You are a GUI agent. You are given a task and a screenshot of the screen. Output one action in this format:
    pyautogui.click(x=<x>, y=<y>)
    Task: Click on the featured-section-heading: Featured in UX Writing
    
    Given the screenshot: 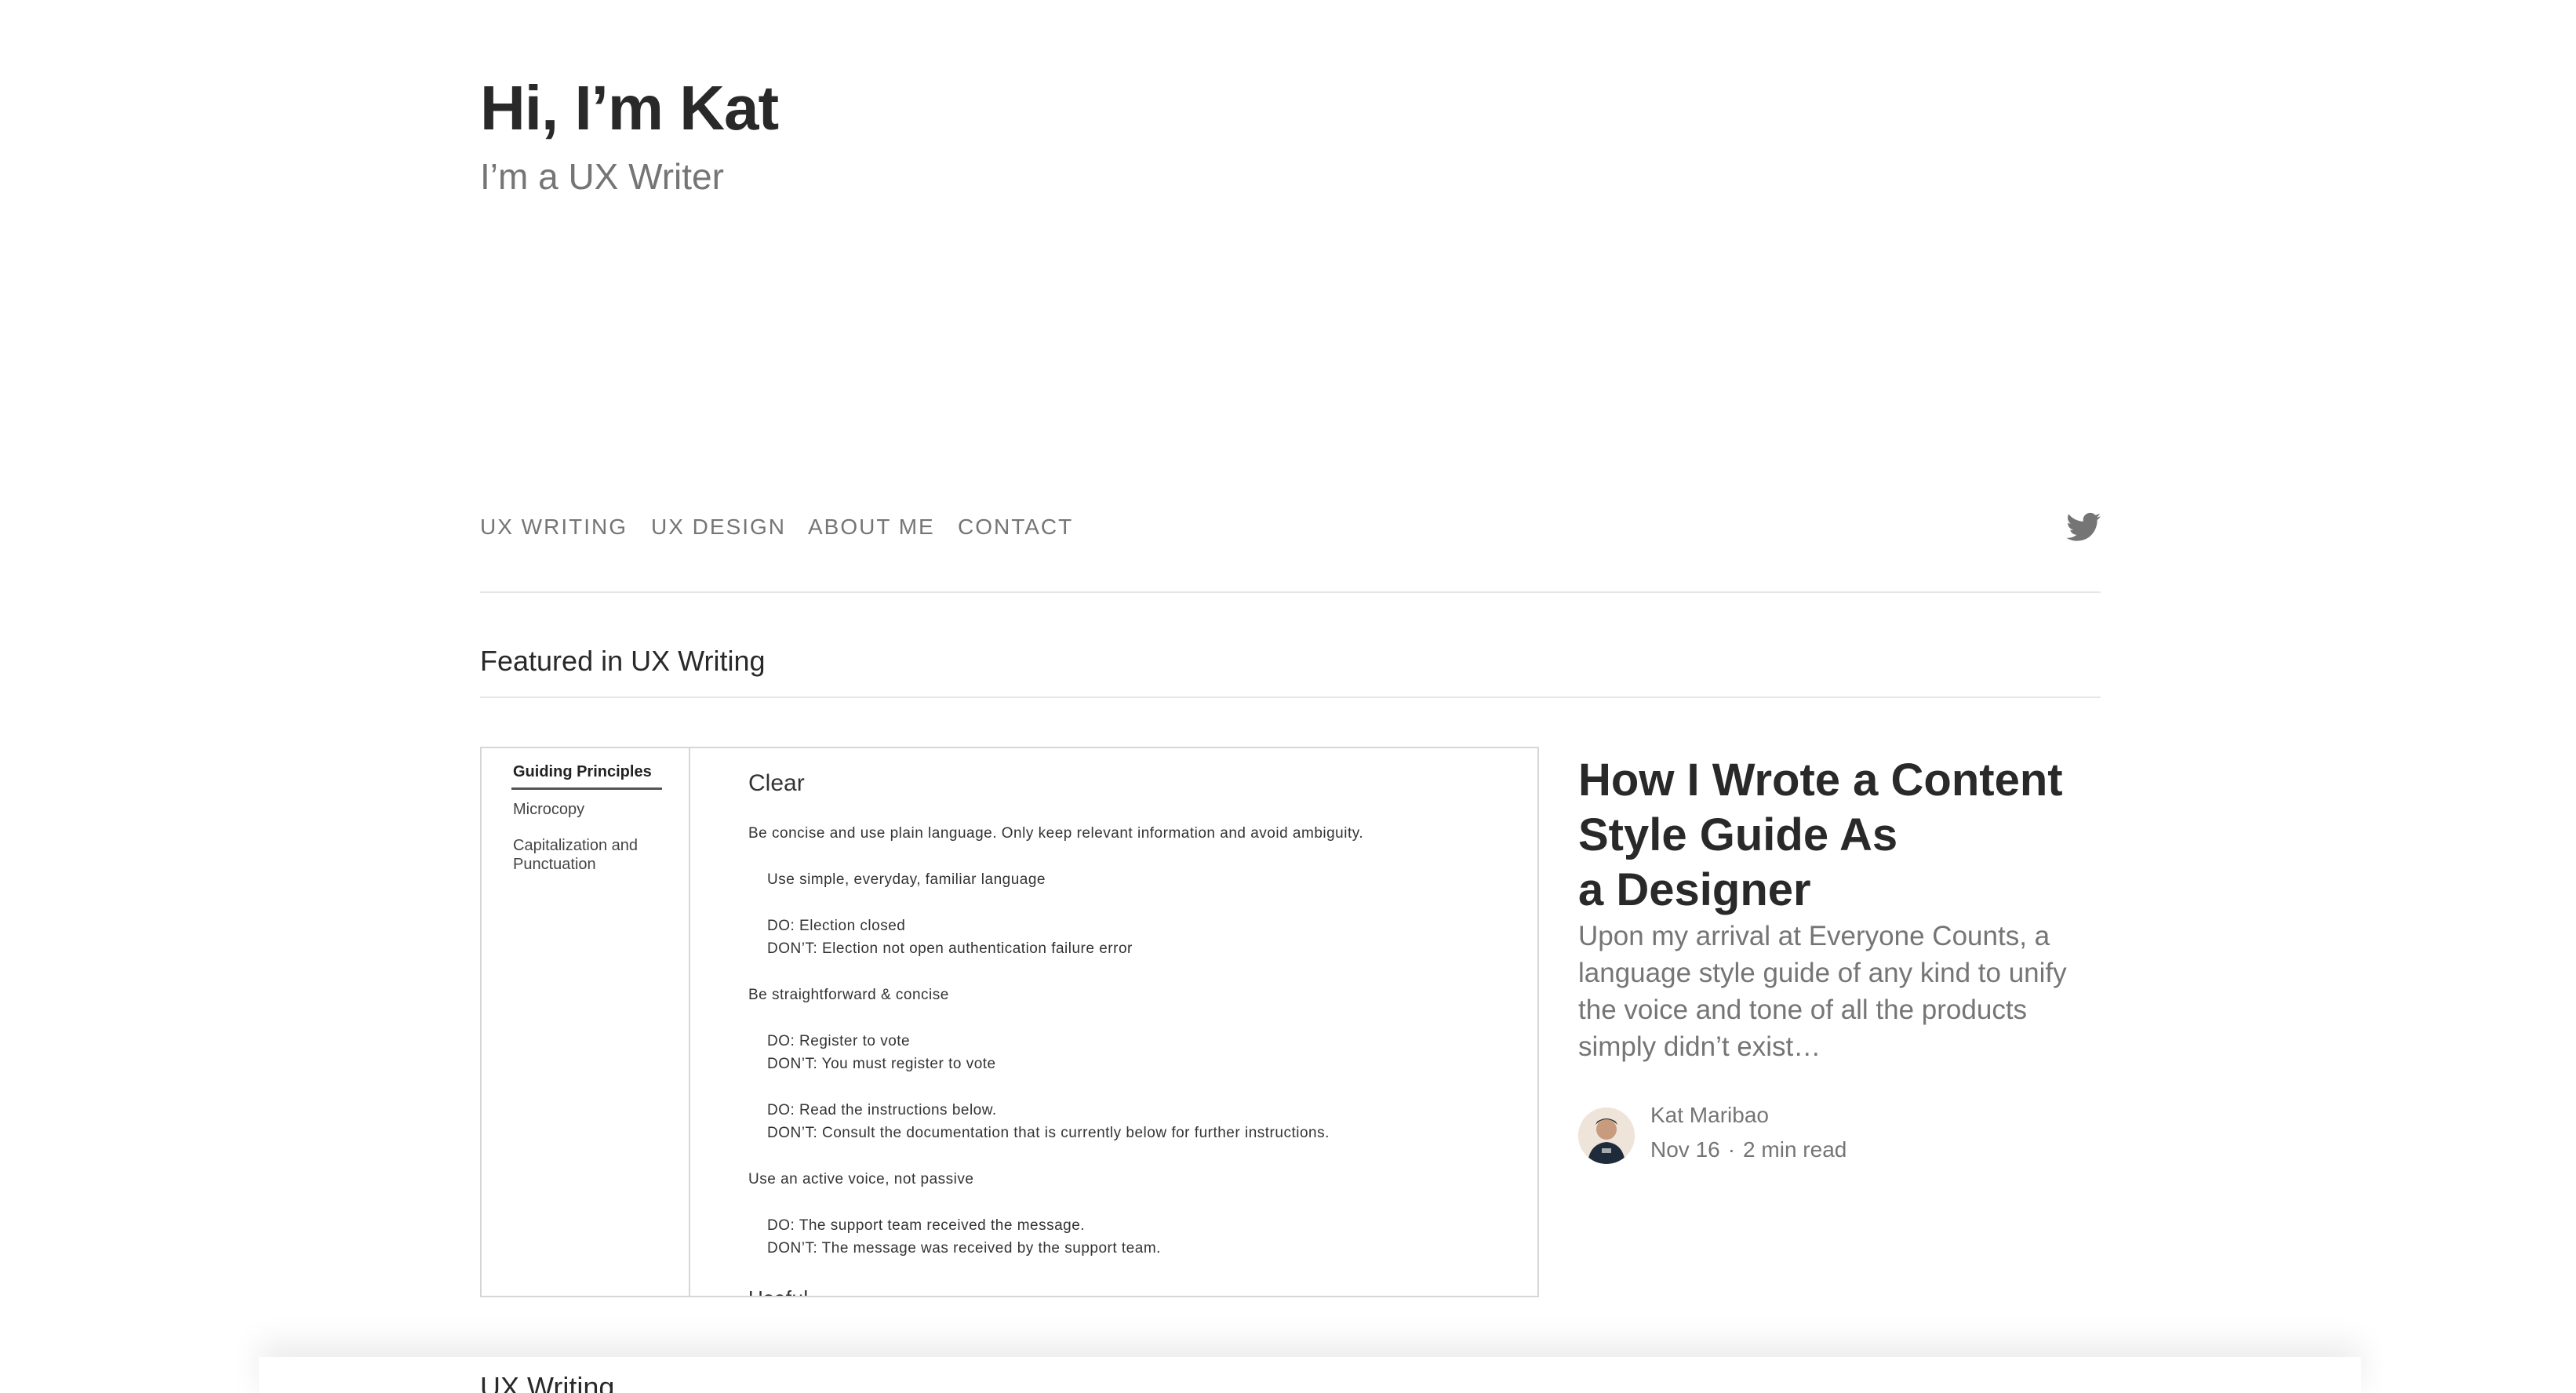 What is the action you would take?
    pyautogui.click(x=623, y=661)
    